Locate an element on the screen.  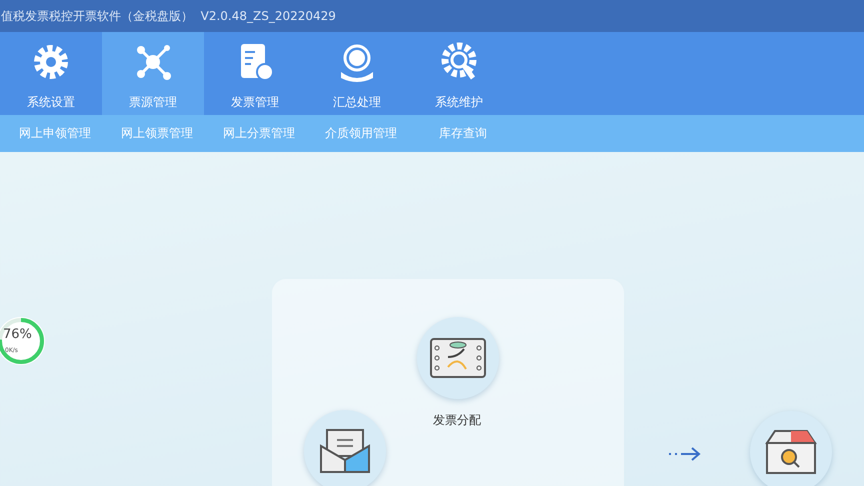
sub-nav-item: 库存查询 is located at coordinates (463, 133).